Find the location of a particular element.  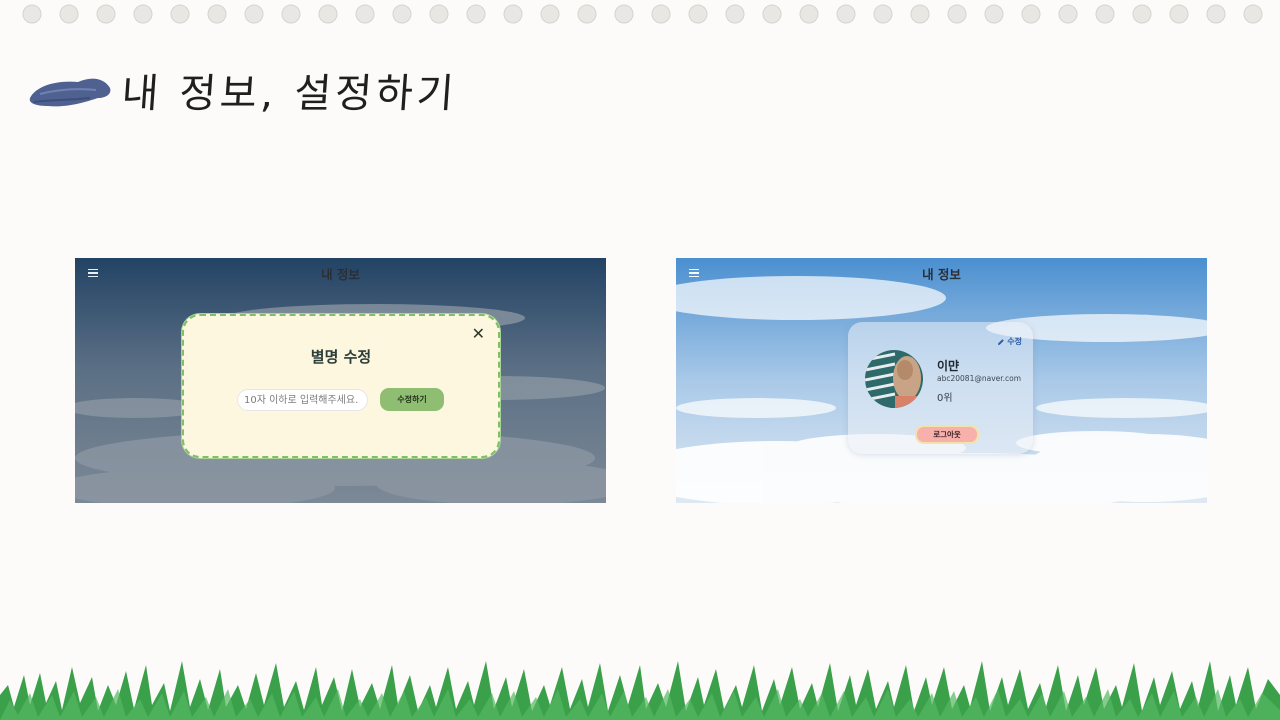

nickname-edit-modal: ✕ 별명 수정 수정하기 is located at coordinates (341, 386).